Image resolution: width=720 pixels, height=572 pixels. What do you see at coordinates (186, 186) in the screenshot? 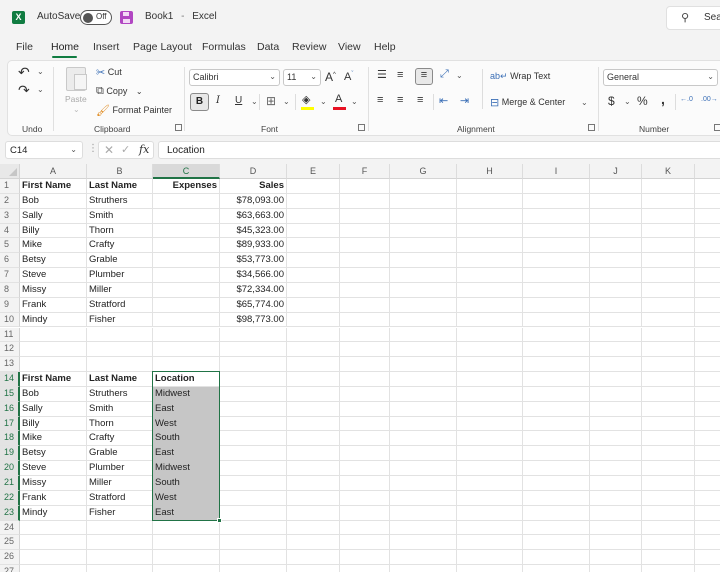
I see `header-cell: Expenses` at bounding box center [186, 186].